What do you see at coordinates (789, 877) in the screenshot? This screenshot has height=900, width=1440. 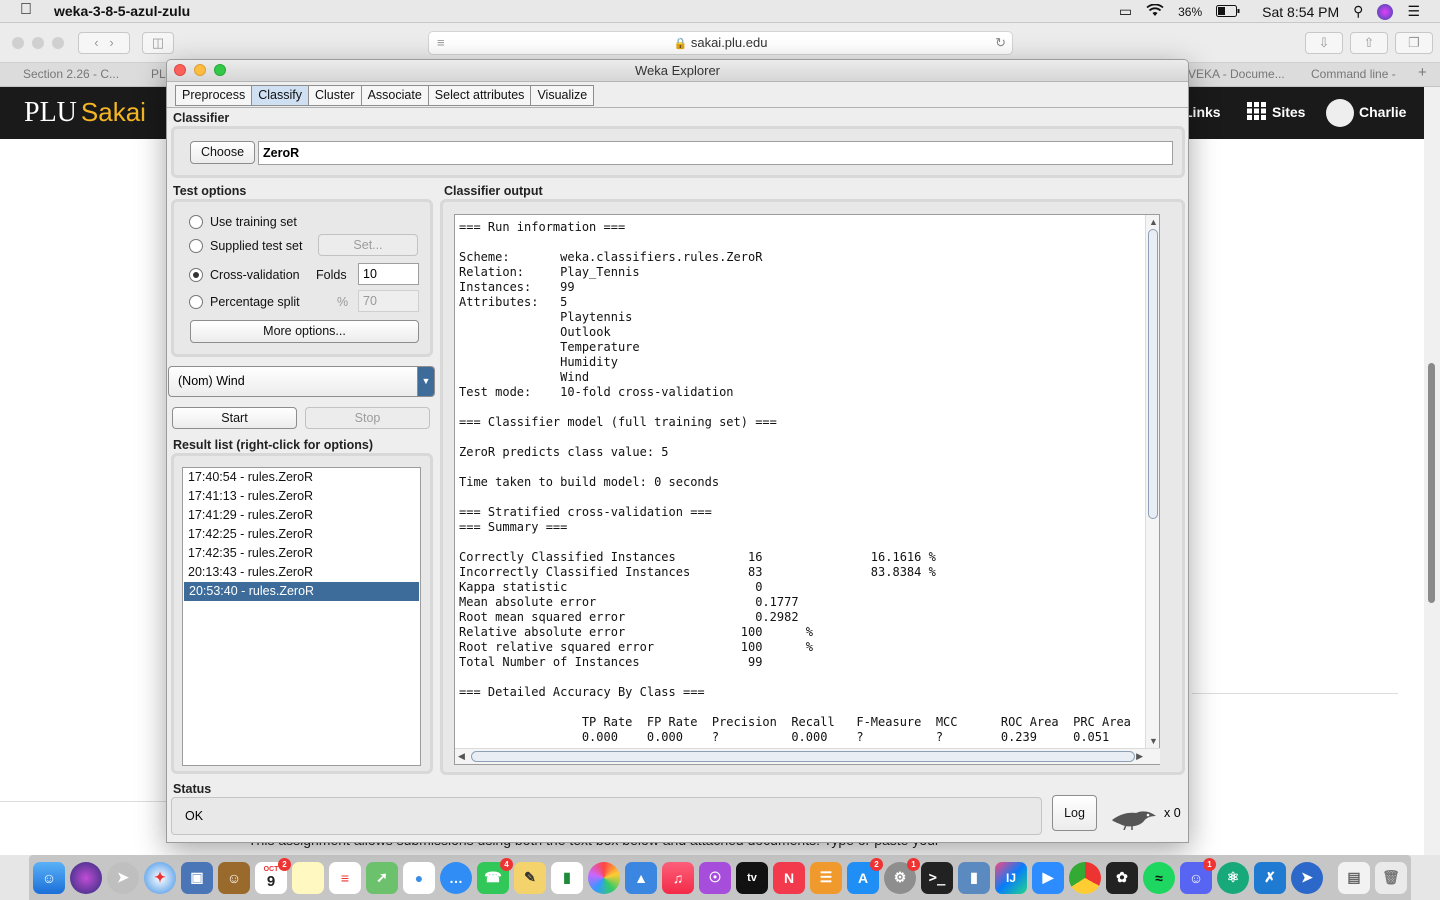 I see `news-icon: N` at bounding box center [789, 877].